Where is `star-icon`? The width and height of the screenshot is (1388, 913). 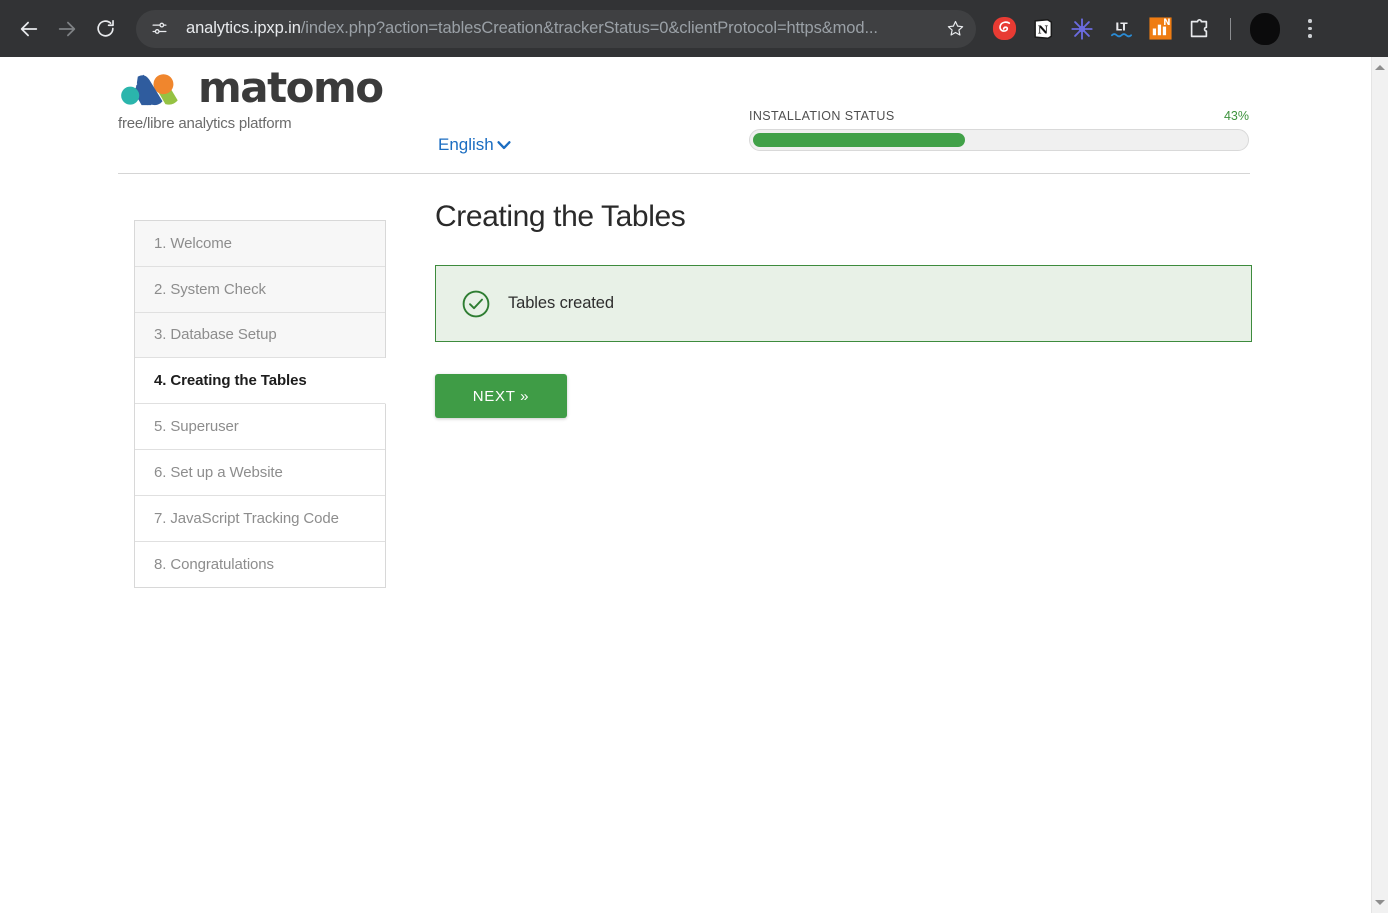 star-icon is located at coordinates (955, 28).